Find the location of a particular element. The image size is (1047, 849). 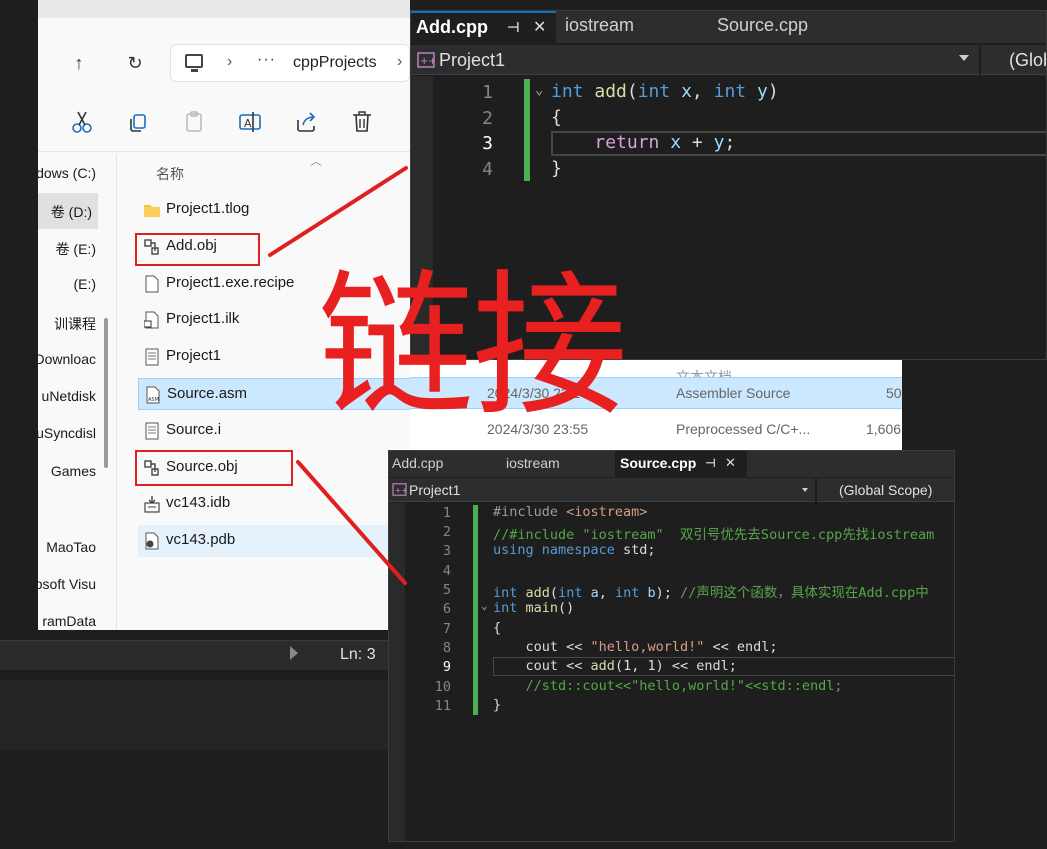

line-indicator: Ln: 3 is located at coordinates (358, 654).